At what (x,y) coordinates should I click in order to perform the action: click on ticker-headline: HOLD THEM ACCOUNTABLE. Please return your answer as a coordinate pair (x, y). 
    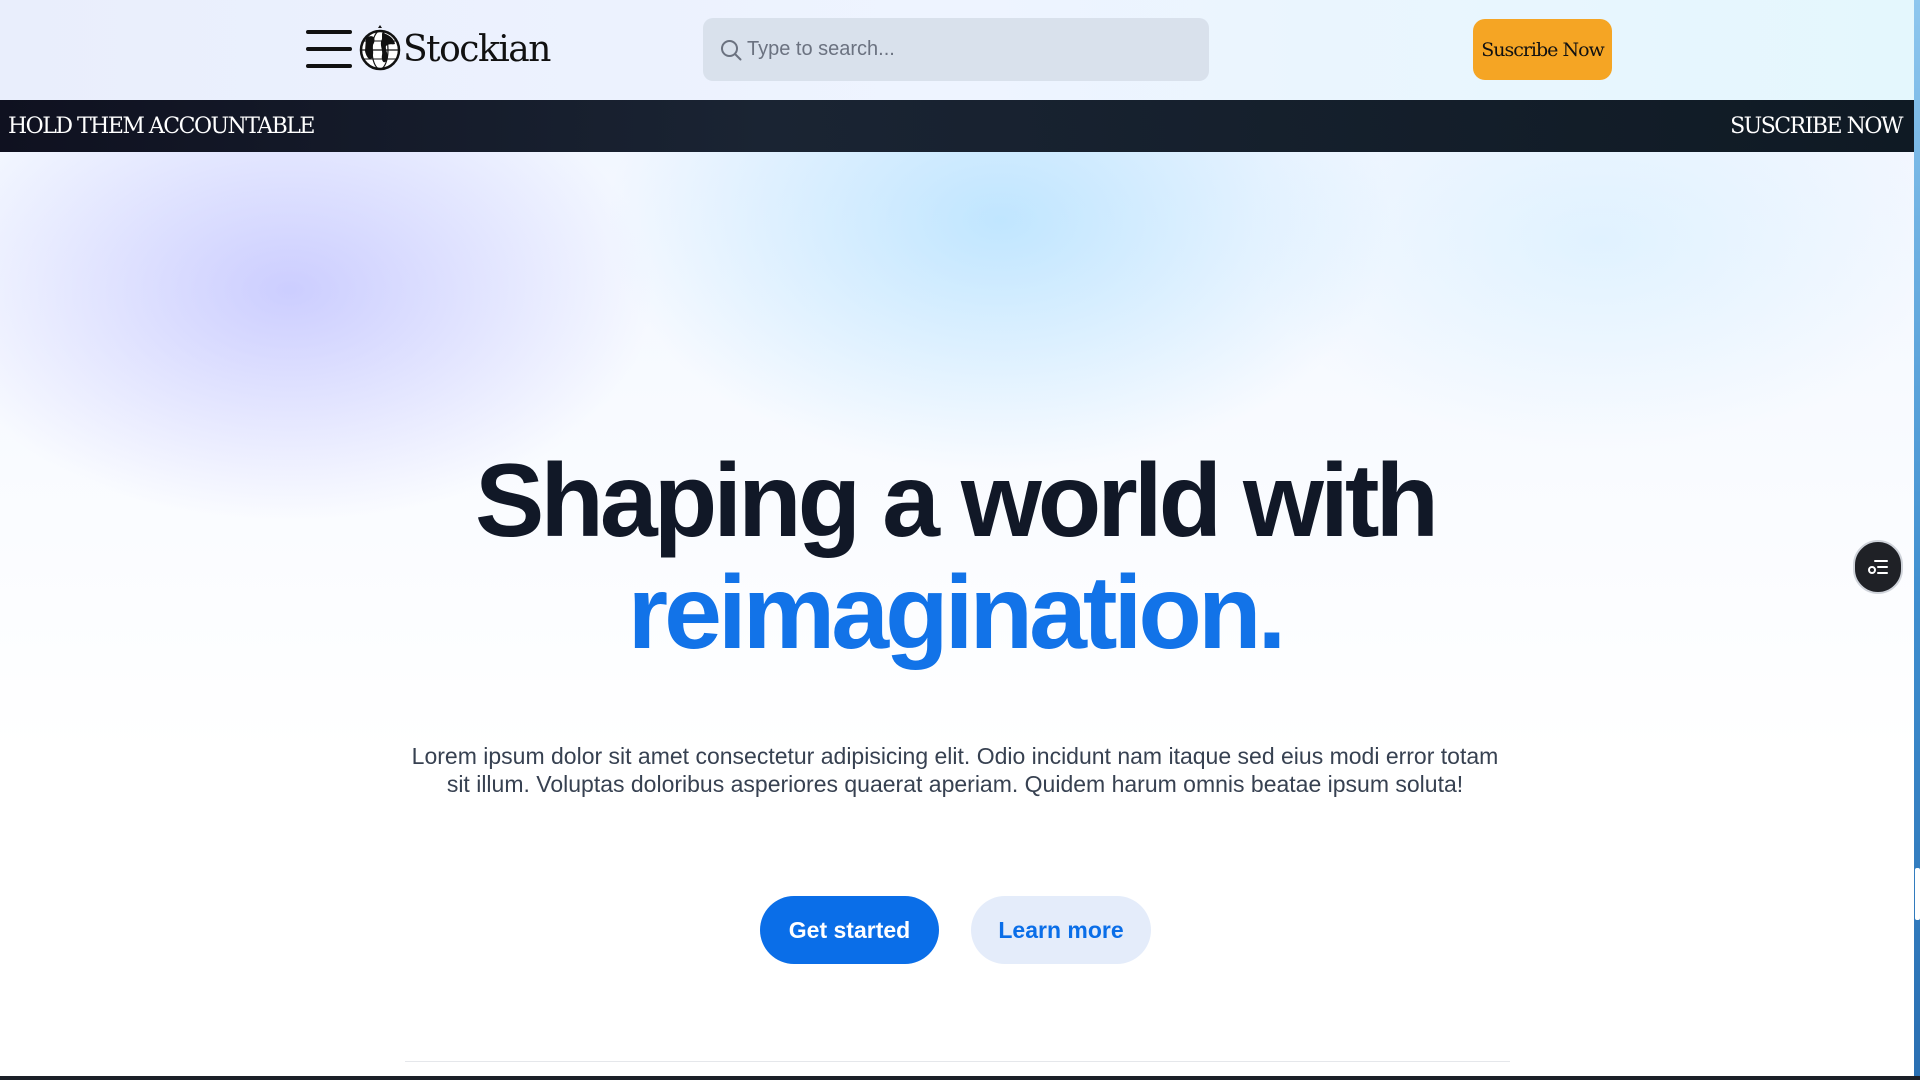
    Looking at the image, I should click on (161, 126).